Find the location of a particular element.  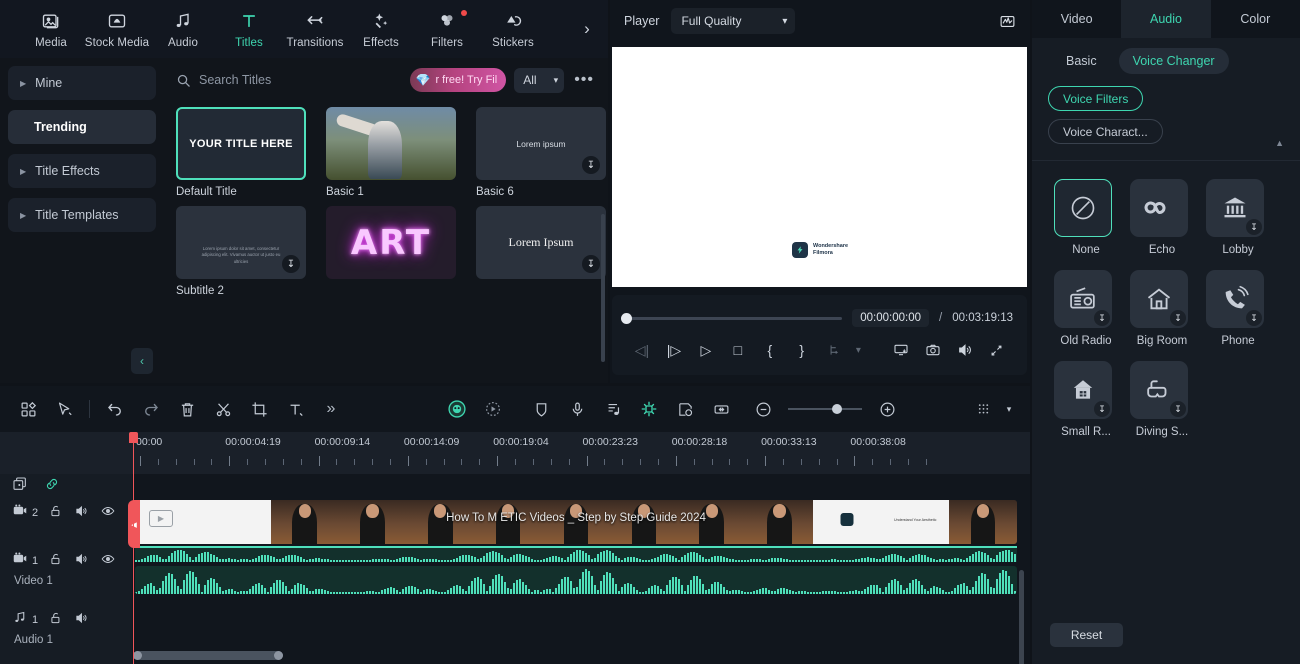

library-card: Basic 1 is located at coordinates (391, 152).